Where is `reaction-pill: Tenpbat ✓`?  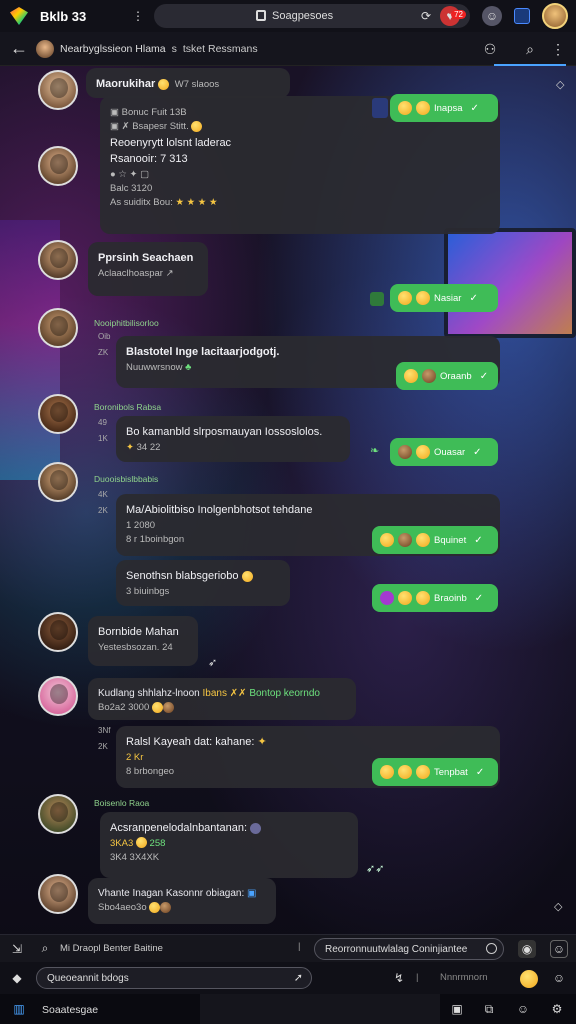
reaction-pill: Tenpbat ✓ is located at coordinates (435, 772).